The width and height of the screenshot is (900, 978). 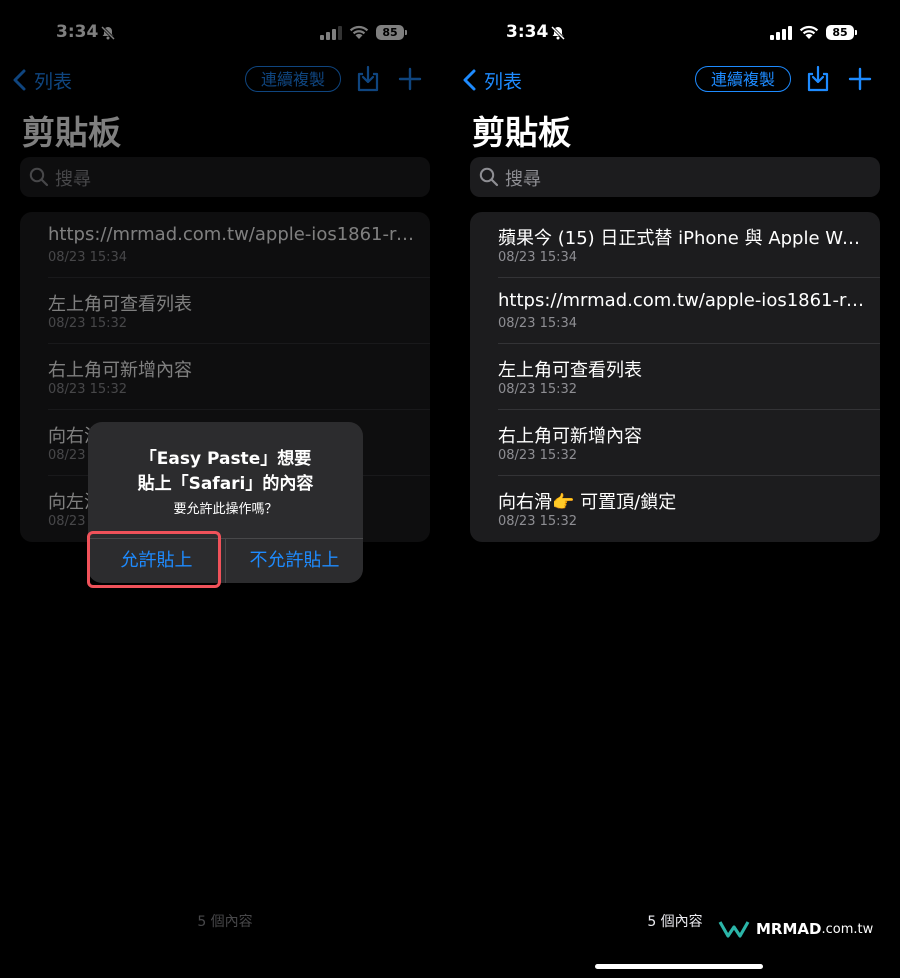 What do you see at coordinates (225, 484) in the screenshot?
I see `alert-title-line2: 貼上「Safari」的內容` at bounding box center [225, 484].